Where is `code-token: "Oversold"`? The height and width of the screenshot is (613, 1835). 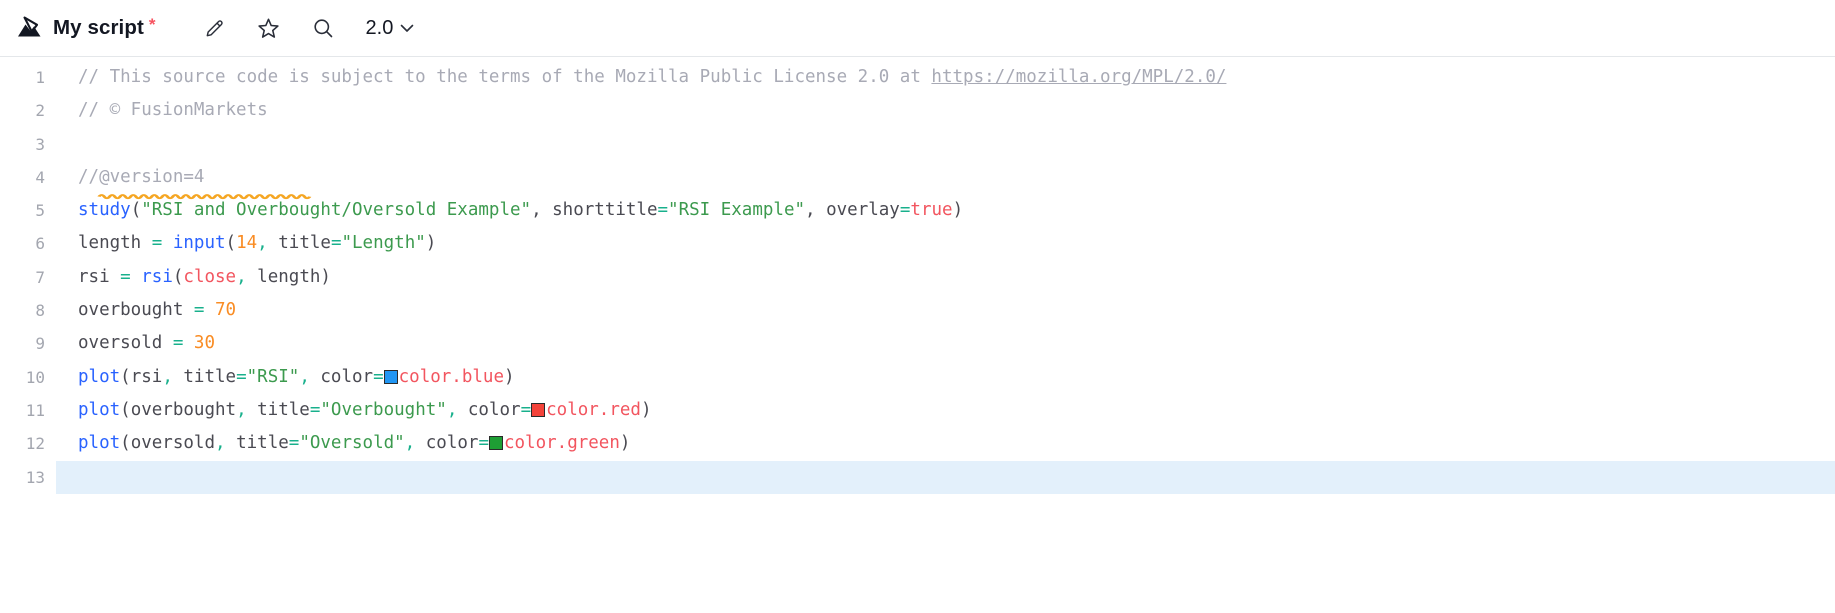
code-token: "Oversold" is located at coordinates (352, 443).